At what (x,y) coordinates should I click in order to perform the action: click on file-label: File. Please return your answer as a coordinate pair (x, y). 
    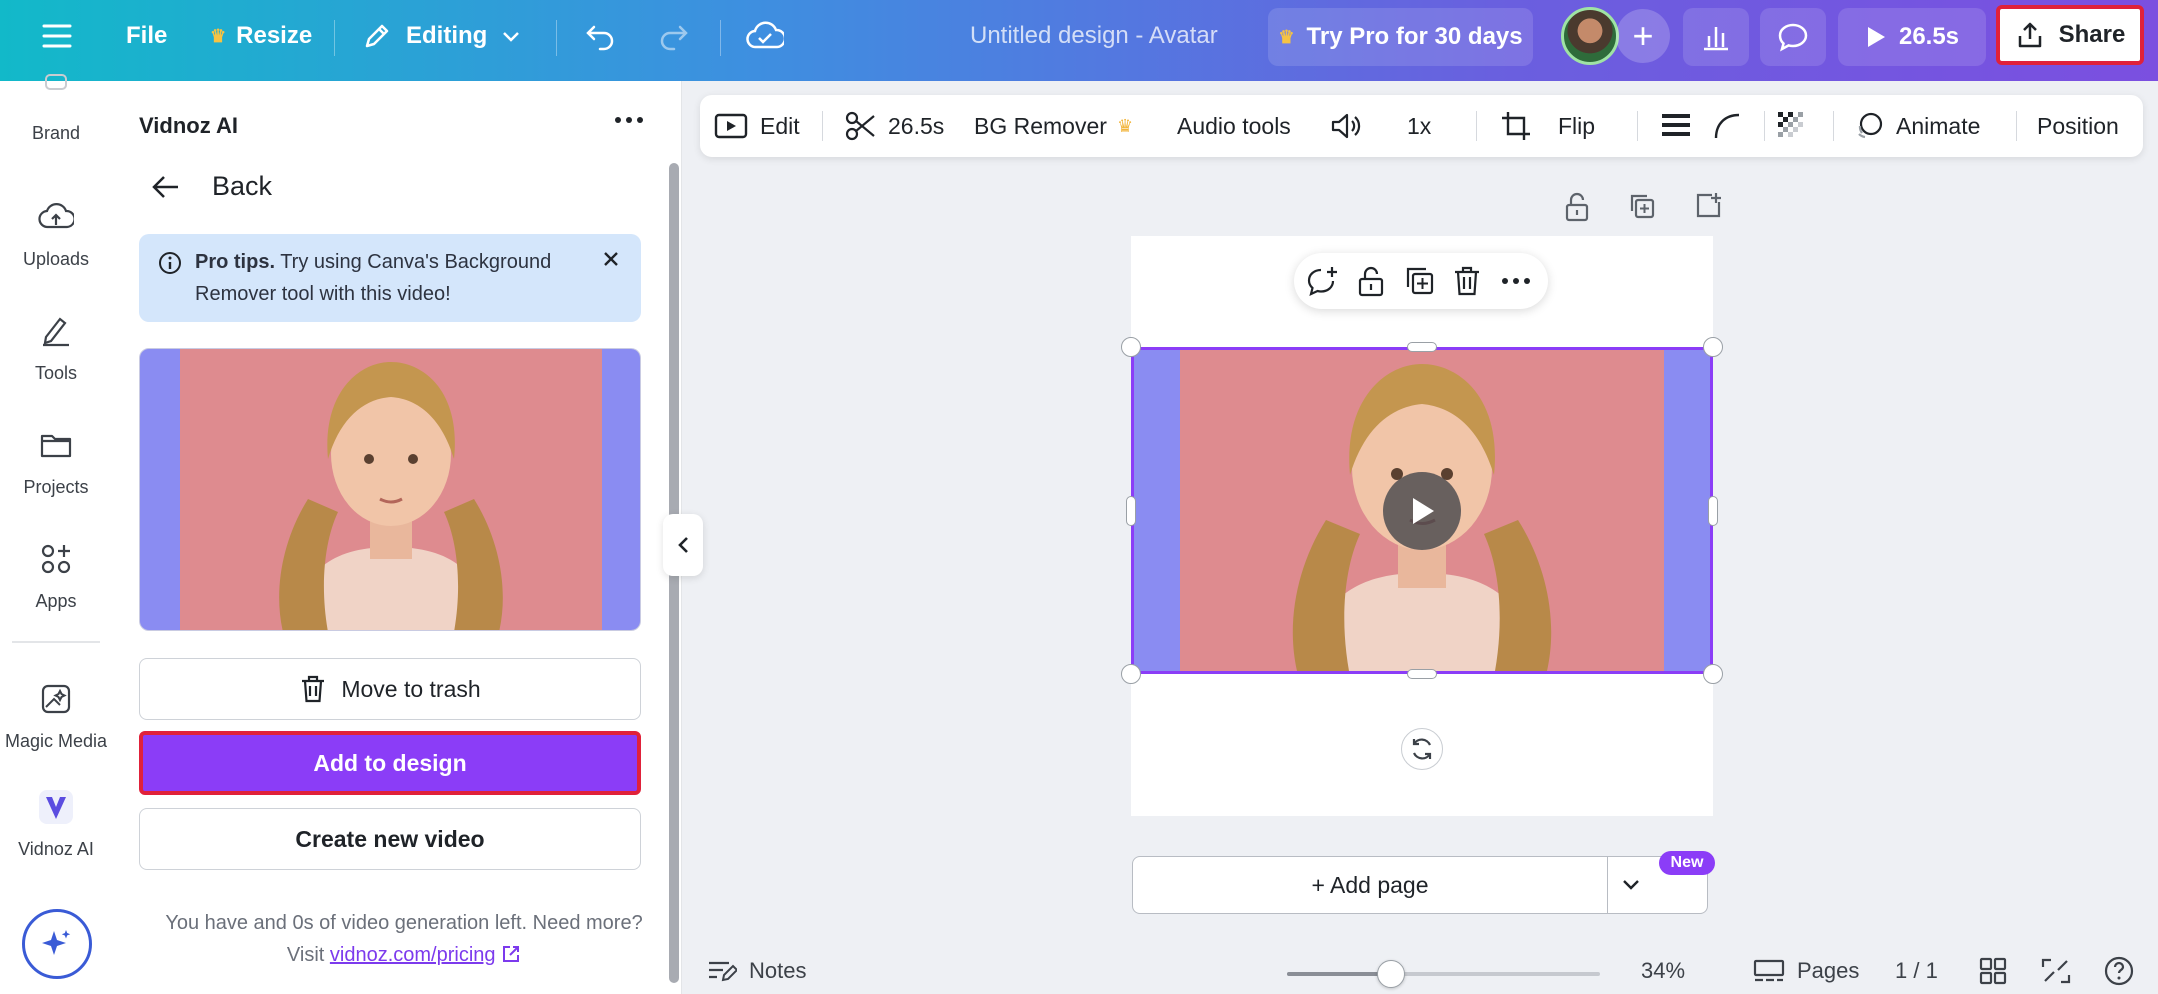
    Looking at the image, I should click on (146, 36).